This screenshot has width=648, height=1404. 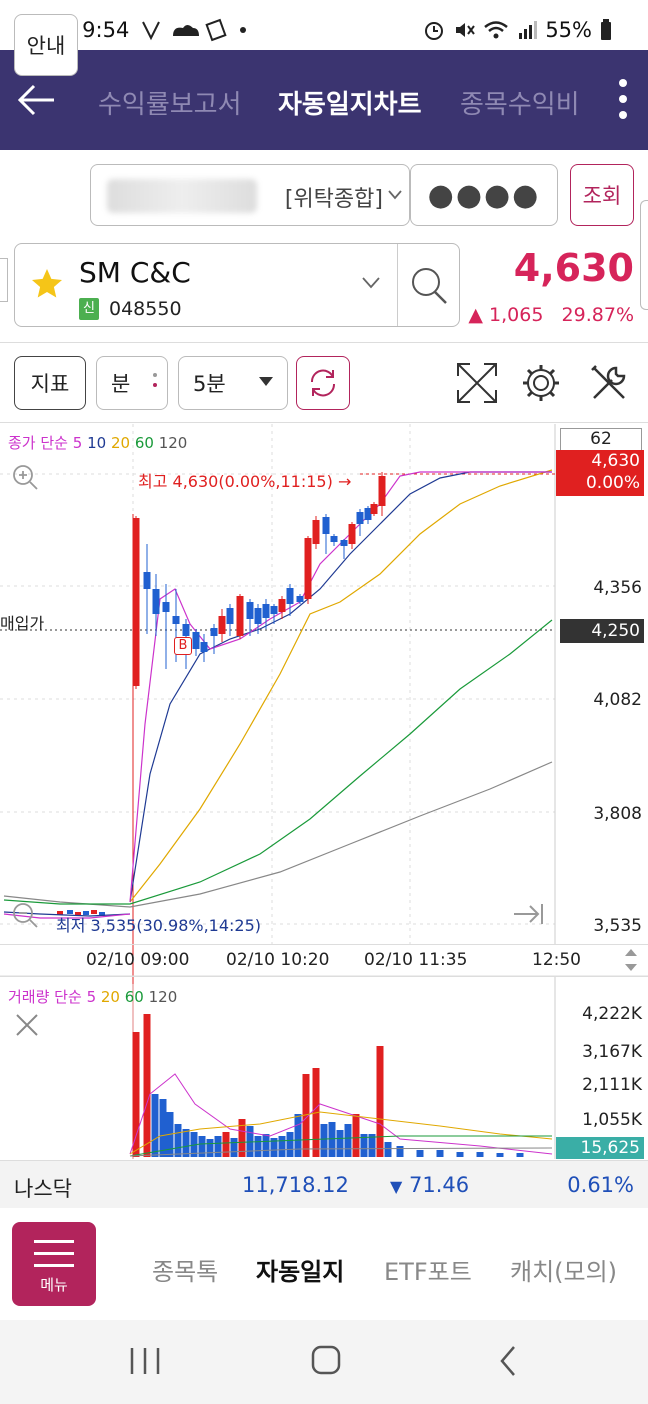 I want to click on back-arrow-icon, so click(x=36, y=100).